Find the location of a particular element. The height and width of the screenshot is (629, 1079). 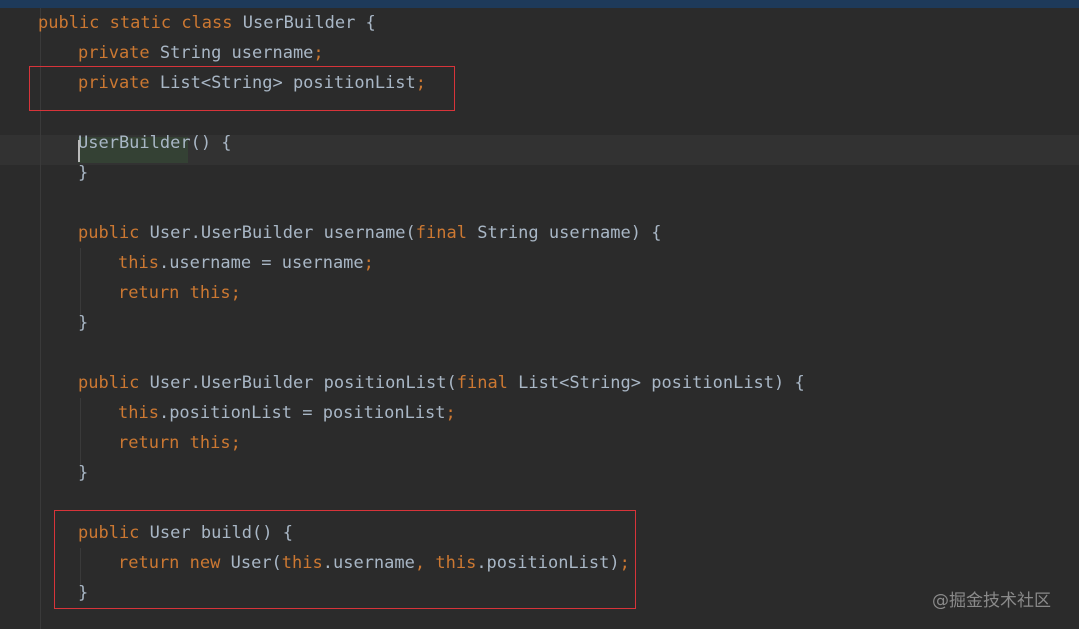

code-line: public static class UserBuilder { is located at coordinates (207, 23).